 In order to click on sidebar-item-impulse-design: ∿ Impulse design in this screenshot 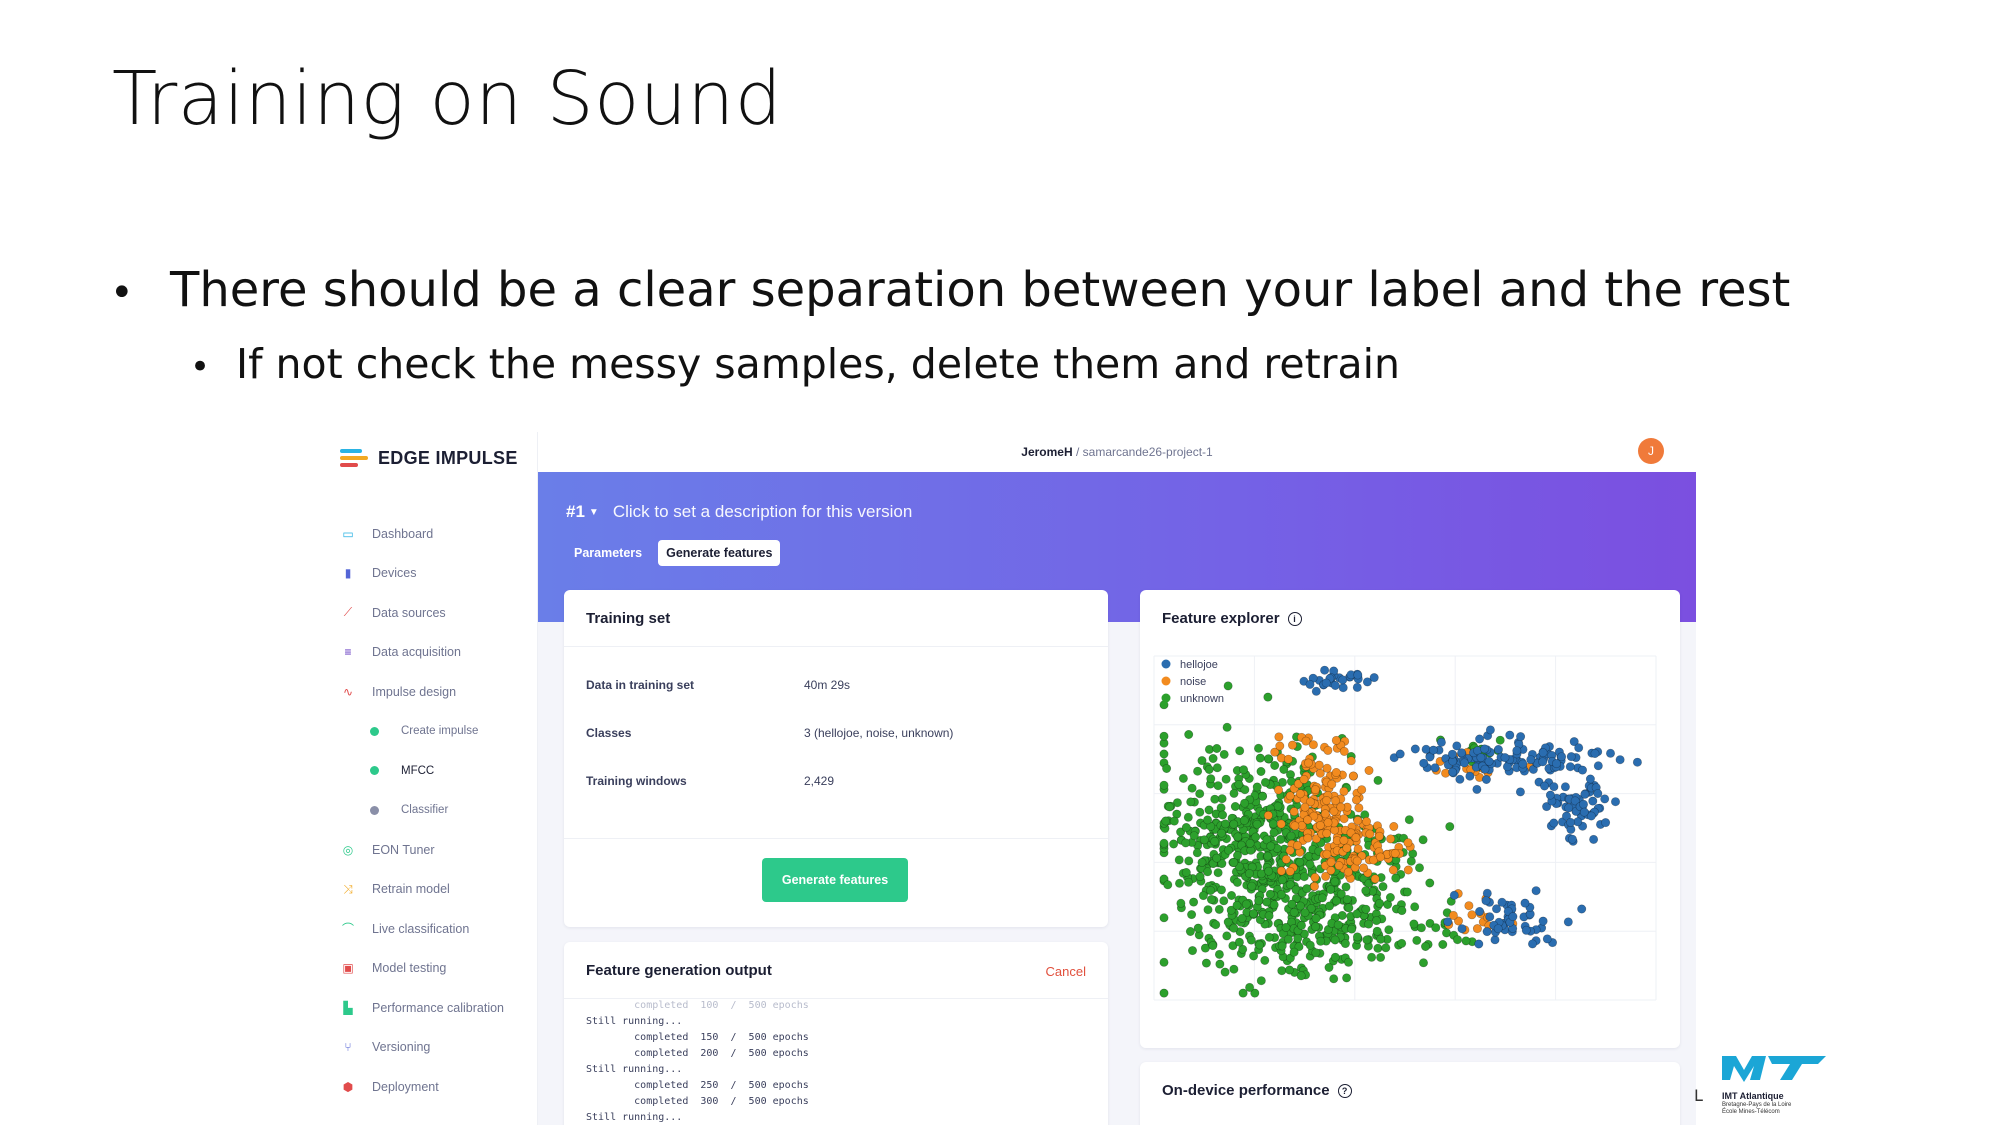, I will do `click(440, 692)`.